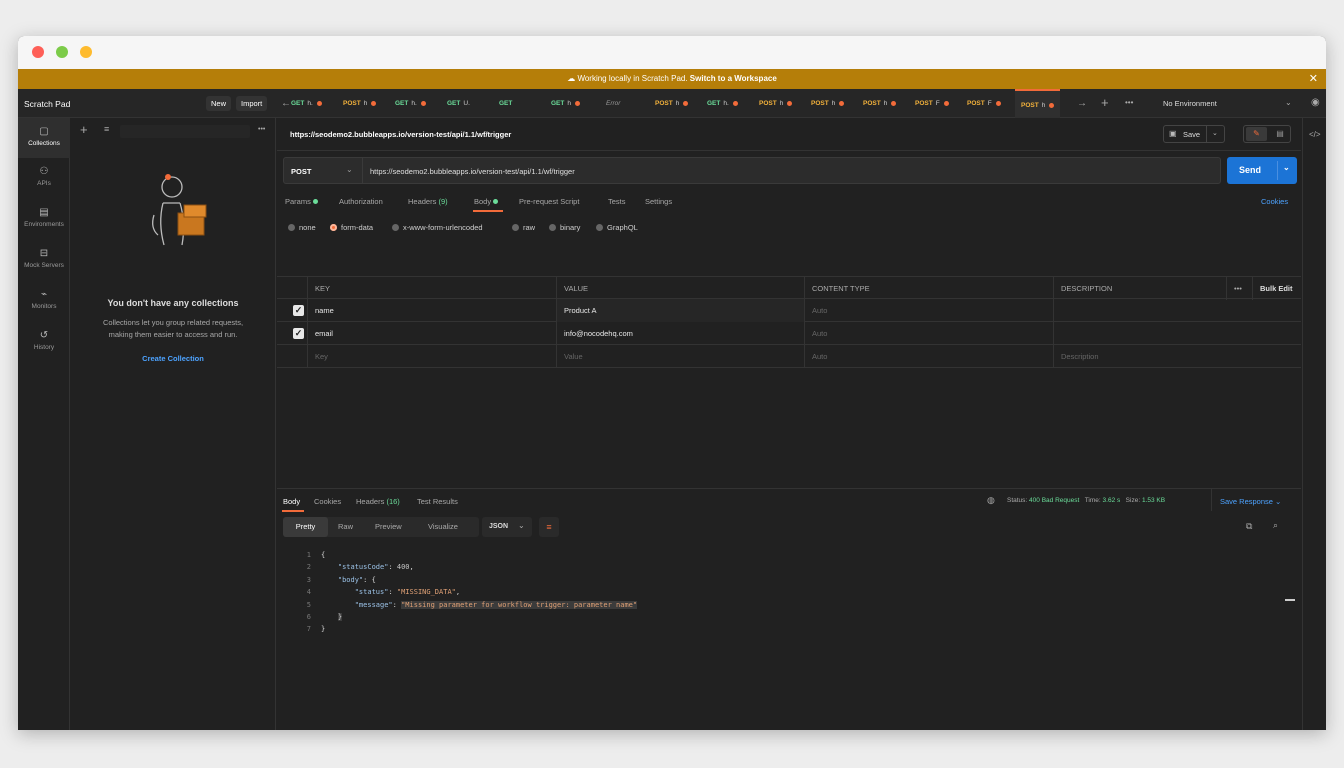 The height and width of the screenshot is (768, 1344). Describe the element at coordinates (1211, 500) in the screenshot. I see `divider` at that location.